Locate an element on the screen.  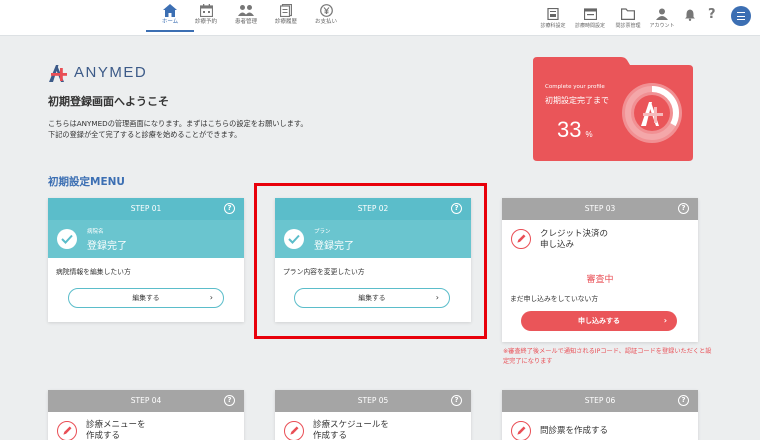
nav-history-label: 診療履歴 is located at coordinates (285, 22).